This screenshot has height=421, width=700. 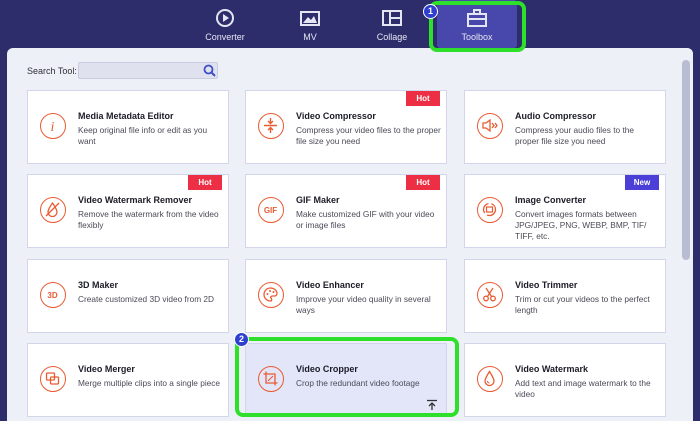 What do you see at coordinates (53, 210) in the screenshot?
I see `watermark-remove-icon` at bounding box center [53, 210].